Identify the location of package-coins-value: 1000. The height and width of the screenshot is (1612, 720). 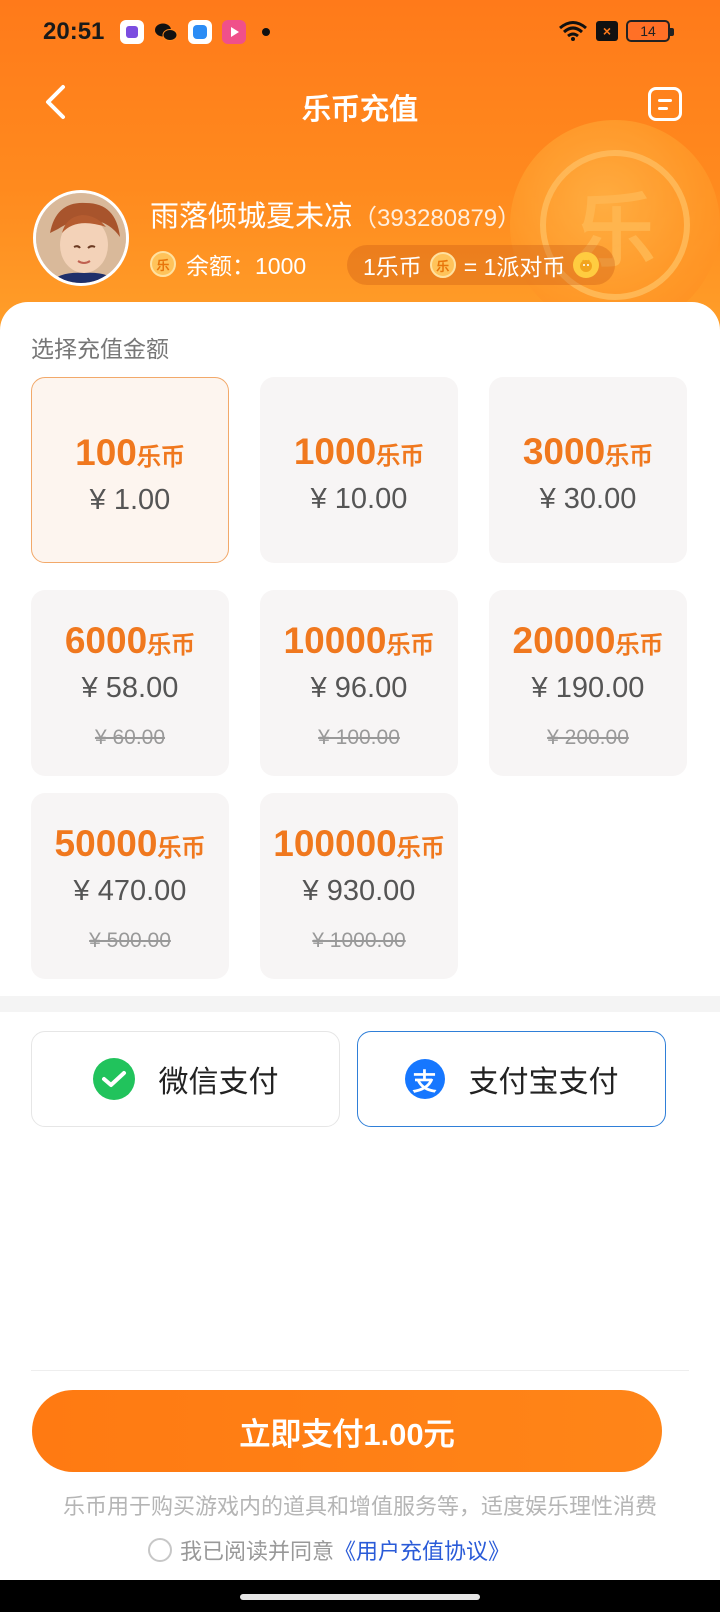
(335, 451).